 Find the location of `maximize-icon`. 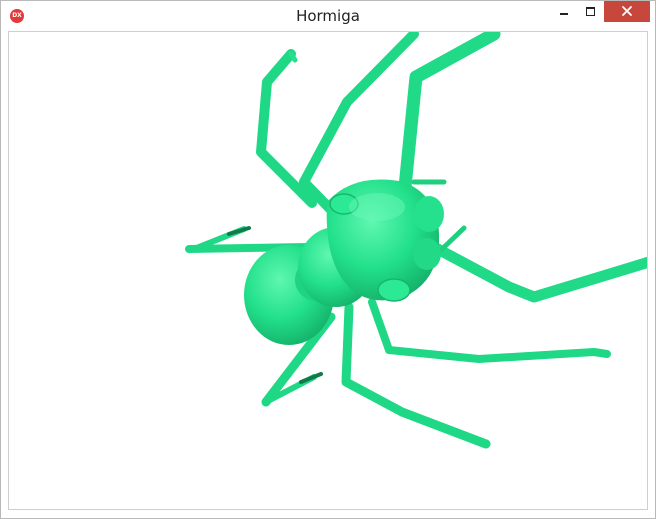

maximize-icon is located at coordinates (590, 11).